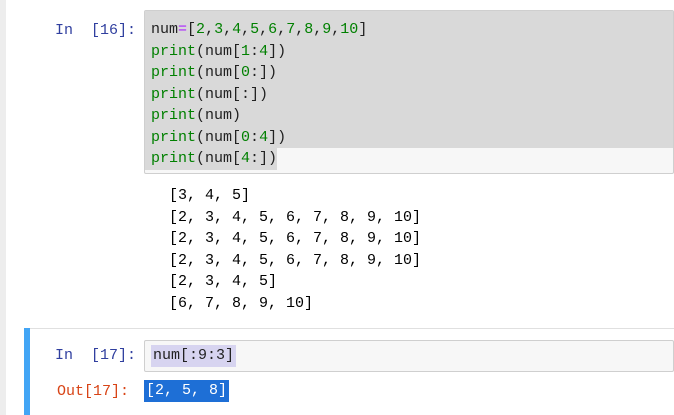 The height and width of the screenshot is (415, 674). I want to click on code-editor: num[:9:3], so click(409, 356).